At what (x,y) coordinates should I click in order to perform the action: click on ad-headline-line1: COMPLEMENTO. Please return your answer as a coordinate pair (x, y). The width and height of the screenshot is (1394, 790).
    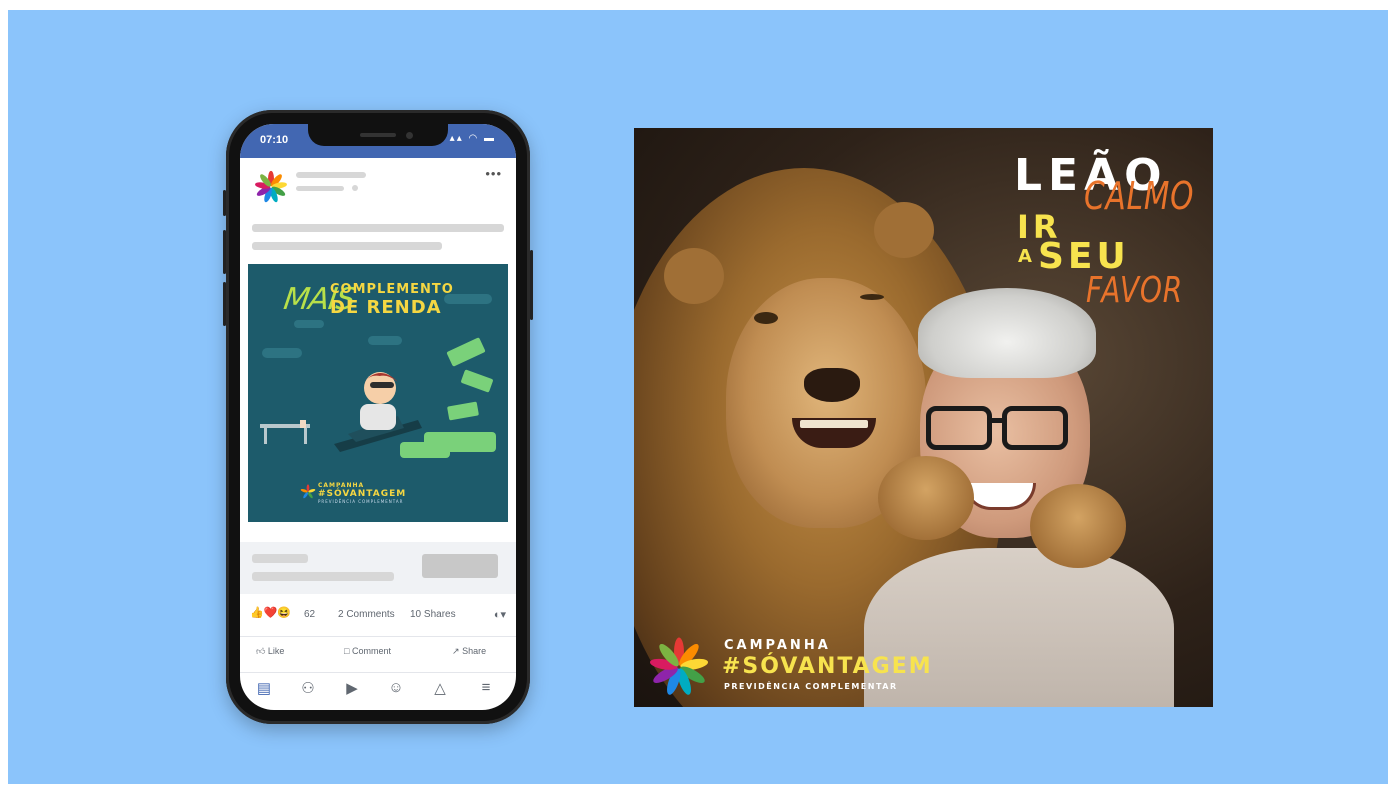
    Looking at the image, I should click on (392, 289).